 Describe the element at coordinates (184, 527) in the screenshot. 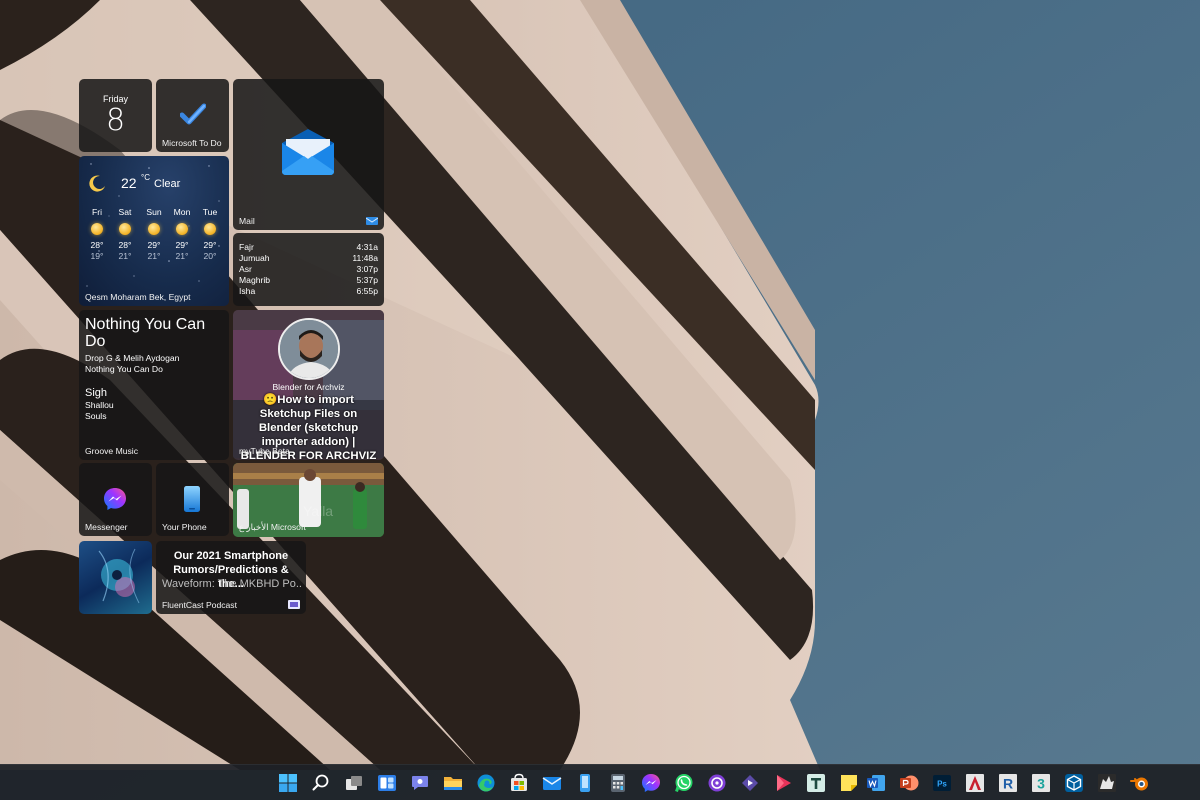

I see `your-phone-label: Your Phone` at that location.